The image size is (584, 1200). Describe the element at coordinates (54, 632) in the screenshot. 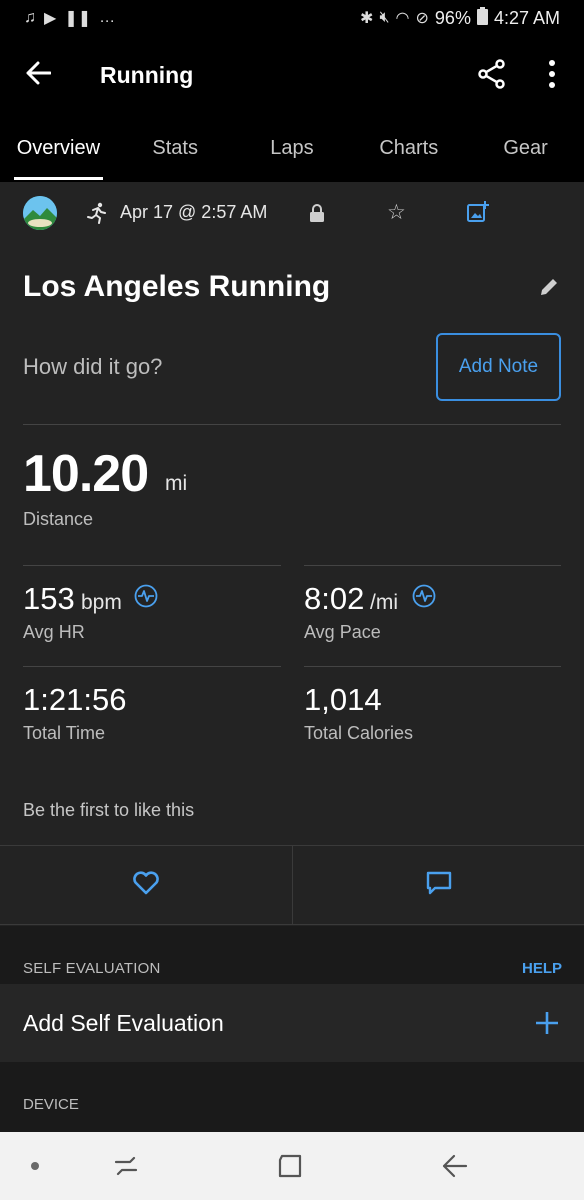

I see `avg-hr-label: Avg HR` at that location.